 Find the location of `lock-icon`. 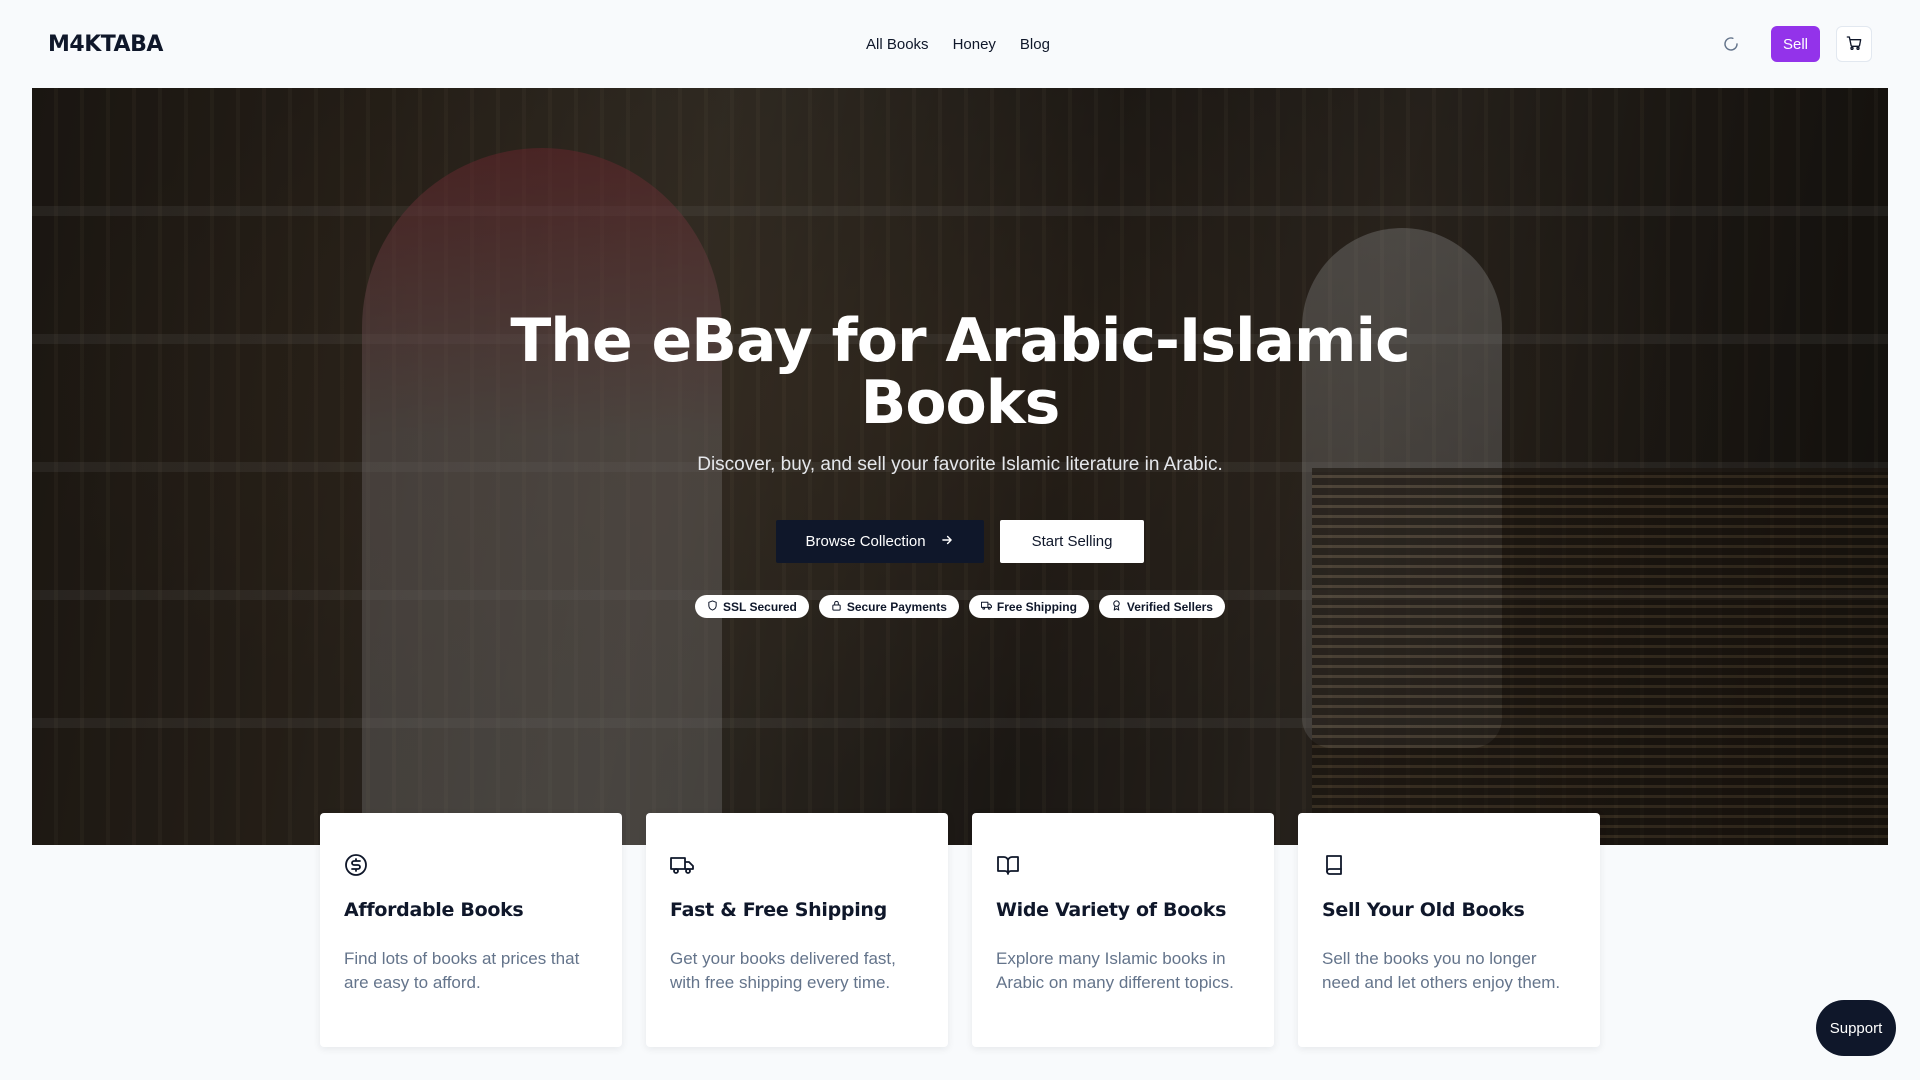

lock-icon is located at coordinates (836, 607).